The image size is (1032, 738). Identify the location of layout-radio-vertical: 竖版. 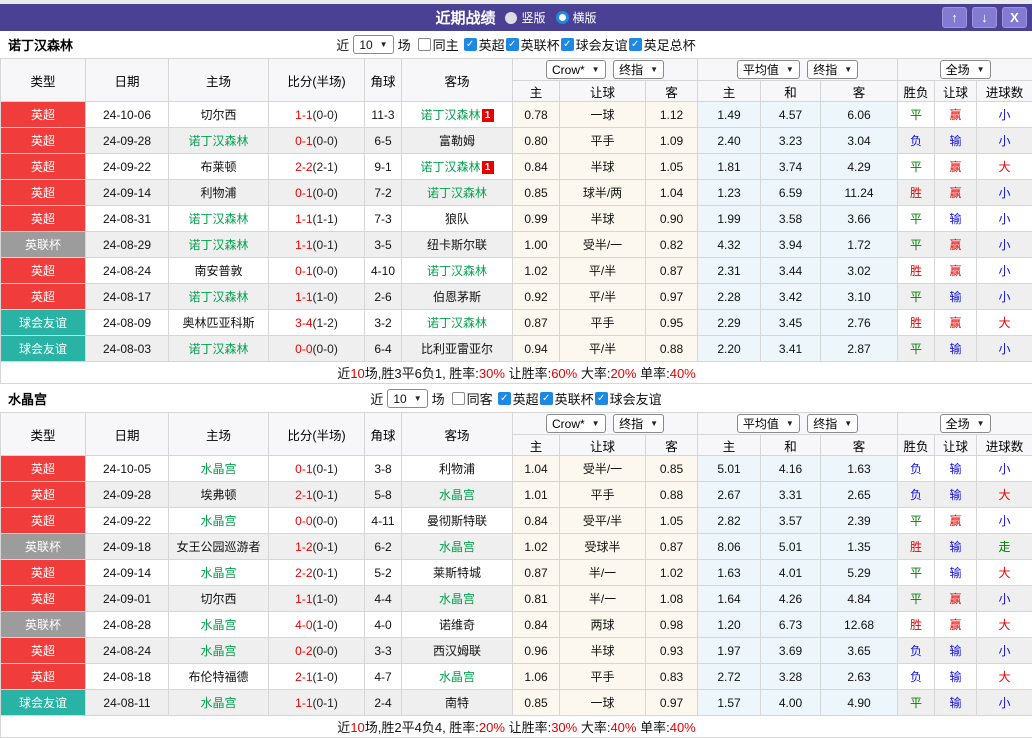
(525, 17).